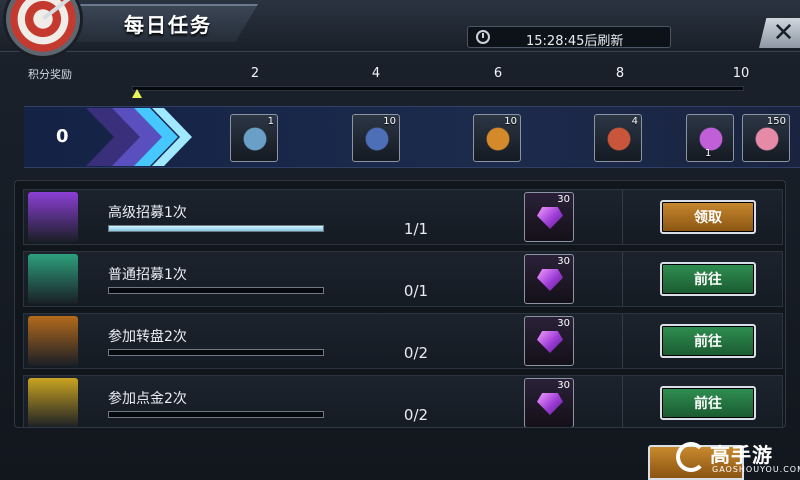 Image resolution: width=800 pixels, height=480 pixels. Describe the element at coordinates (741, 455) in the screenshot. I see `watermark-text: 高手游` at that location.